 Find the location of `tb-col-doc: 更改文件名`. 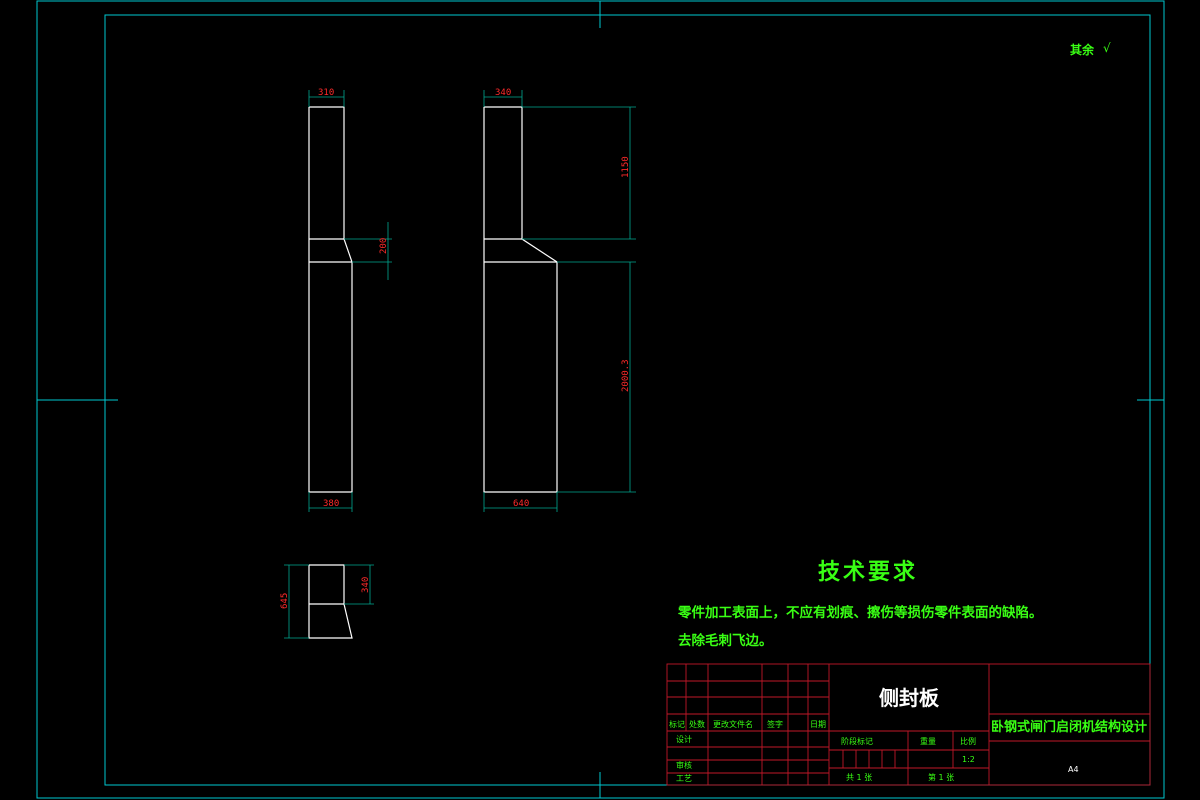

tb-col-doc: 更改文件名 is located at coordinates (733, 724).